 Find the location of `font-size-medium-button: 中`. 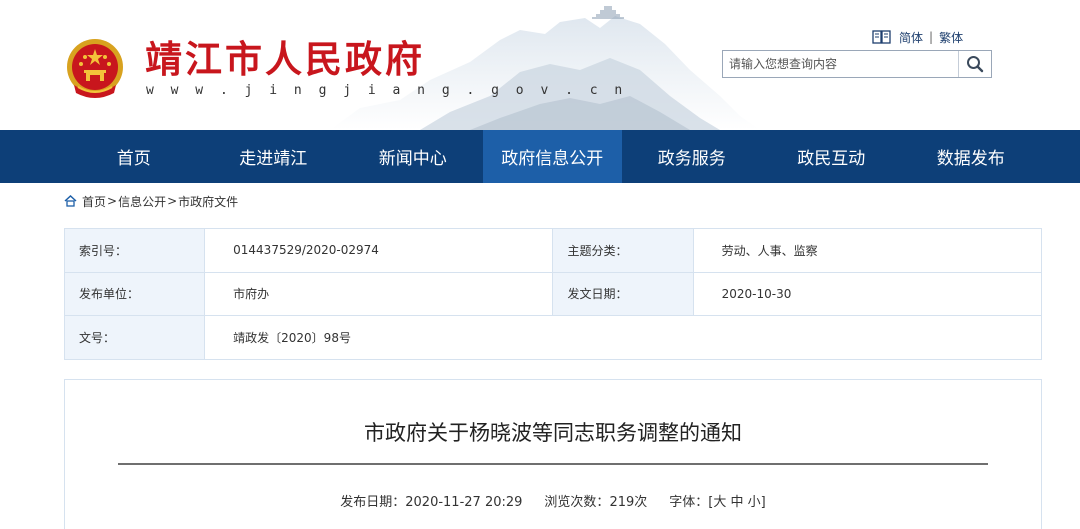

font-size-medium-button: 中 is located at coordinates (737, 502).